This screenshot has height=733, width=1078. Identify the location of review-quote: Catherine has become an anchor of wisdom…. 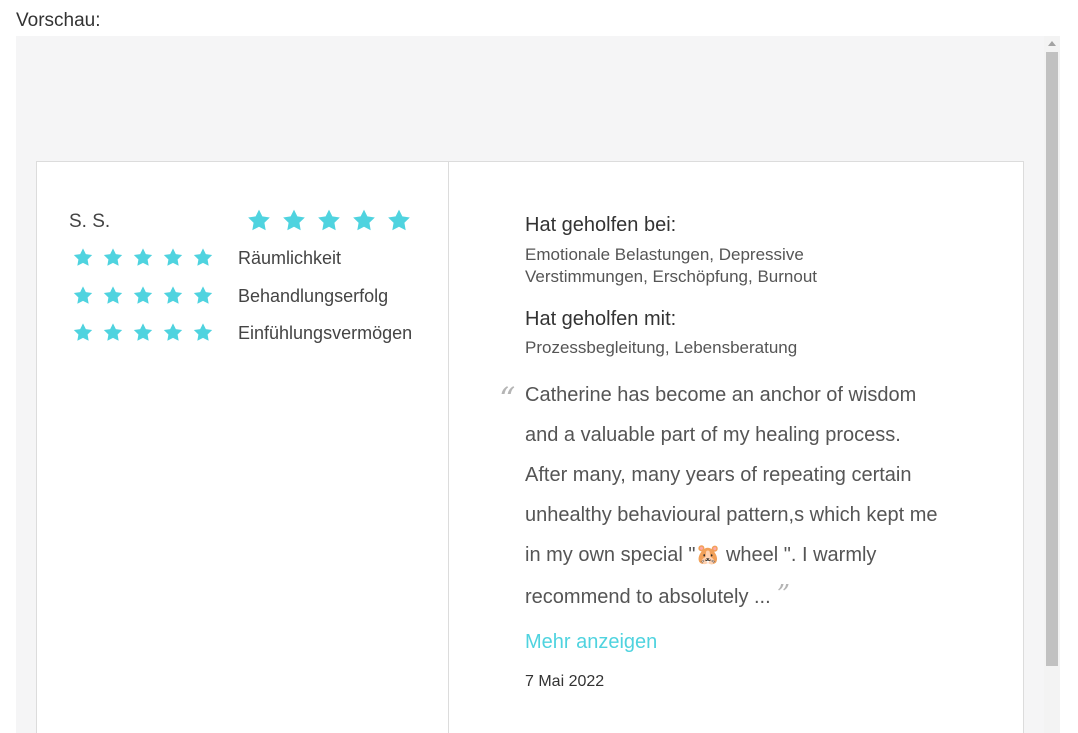
(735, 496).